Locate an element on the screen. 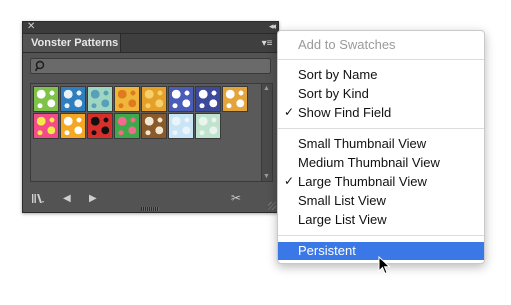 This screenshot has height=305, width=511. panel-bottom-bar: ◀ ▶ ✂ is located at coordinates (150, 199).